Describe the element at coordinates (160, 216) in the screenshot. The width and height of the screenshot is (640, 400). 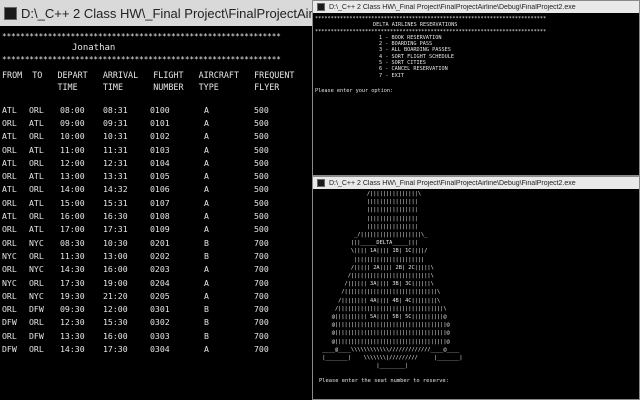
I see `flight-number: 0108` at that location.